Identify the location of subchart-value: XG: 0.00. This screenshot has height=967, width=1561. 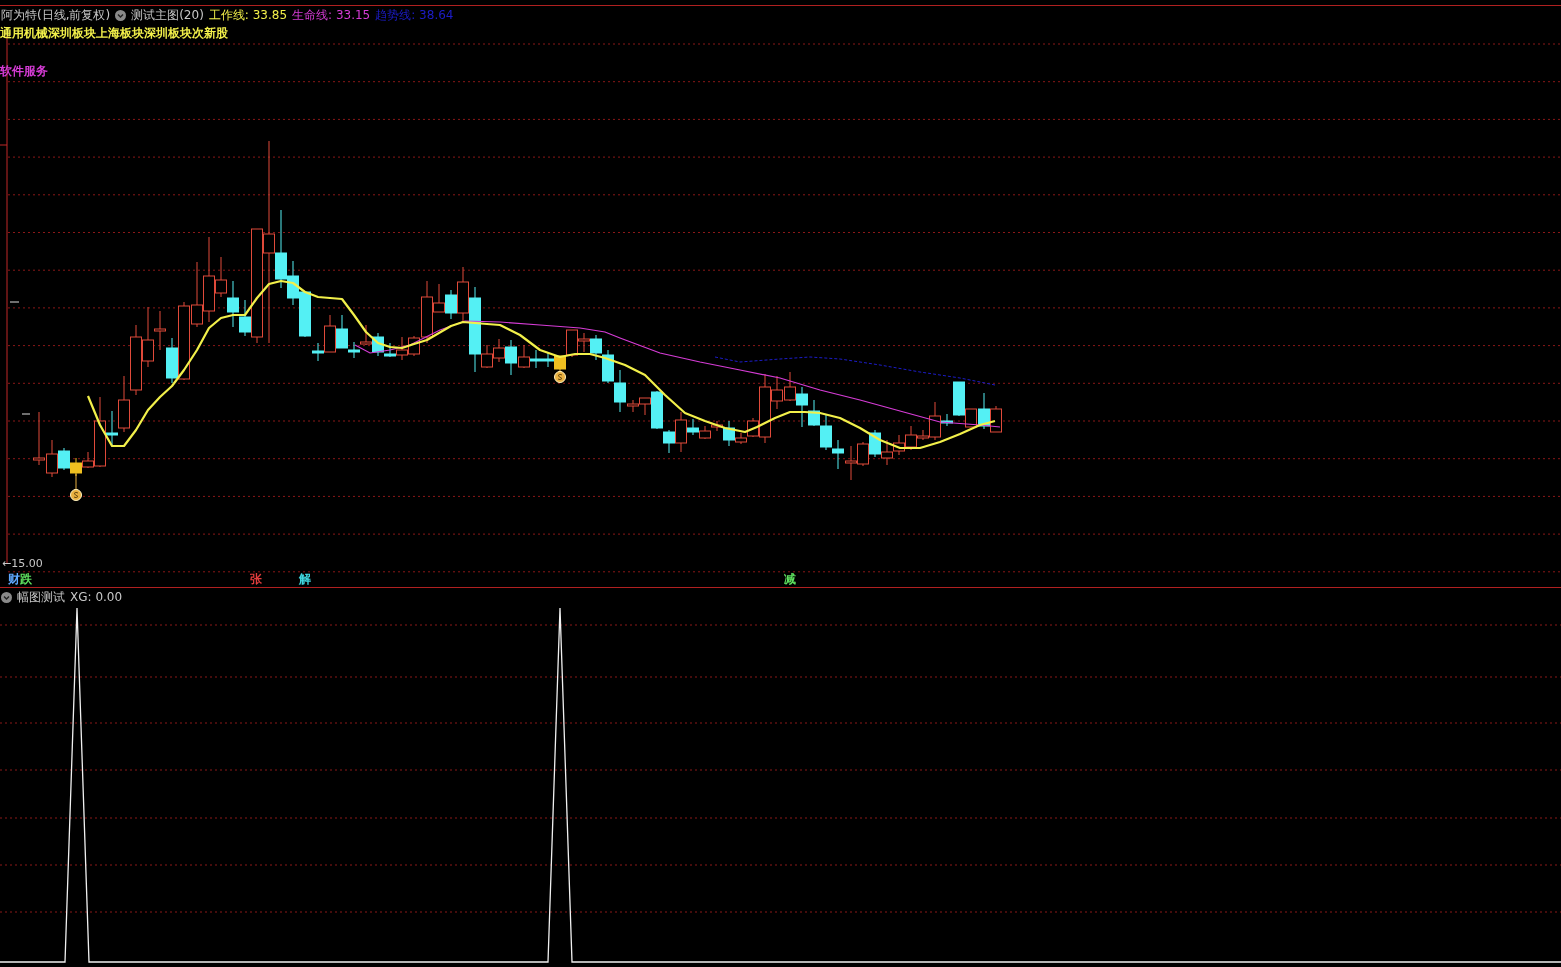
(96, 597).